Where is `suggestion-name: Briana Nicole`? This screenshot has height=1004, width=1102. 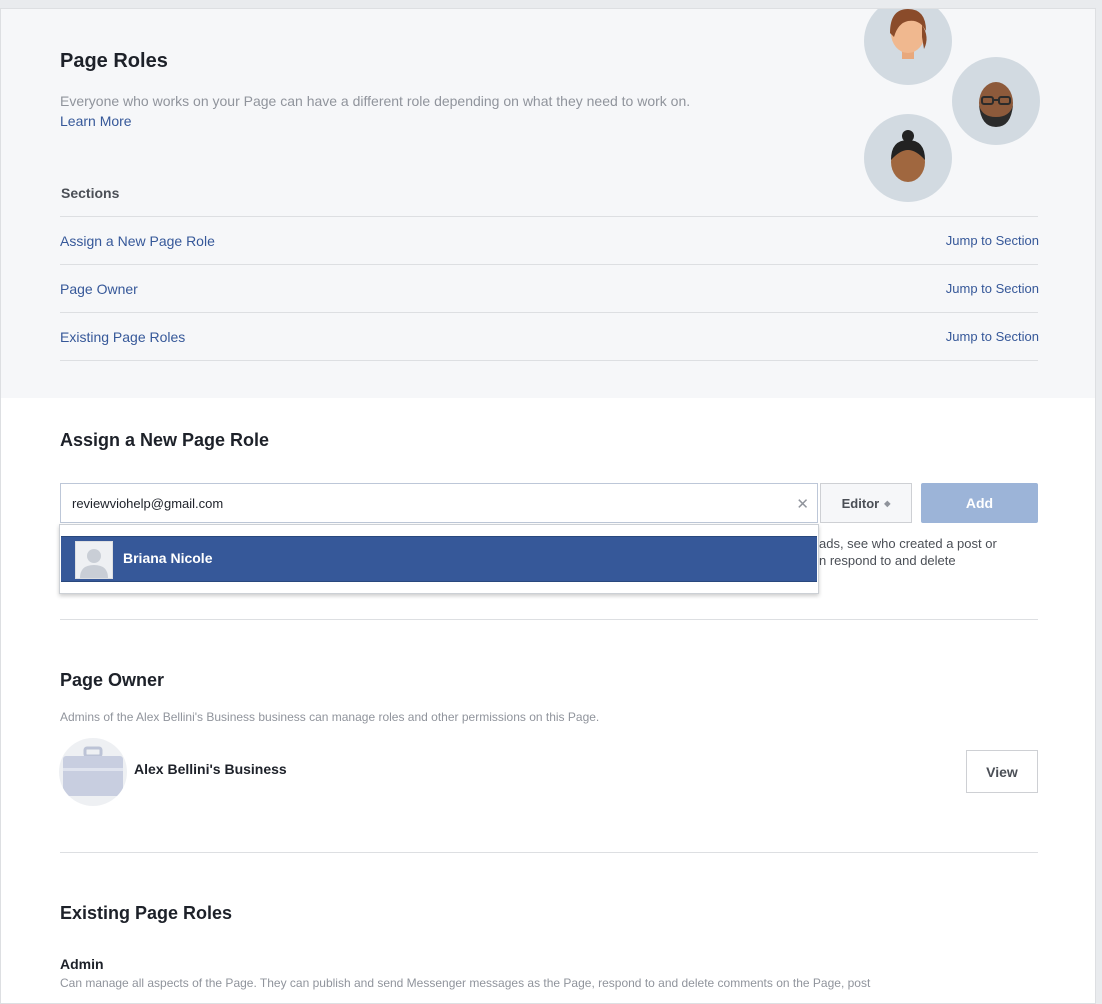 suggestion-name: Briana Nicole is located at coordinates (168, 558).